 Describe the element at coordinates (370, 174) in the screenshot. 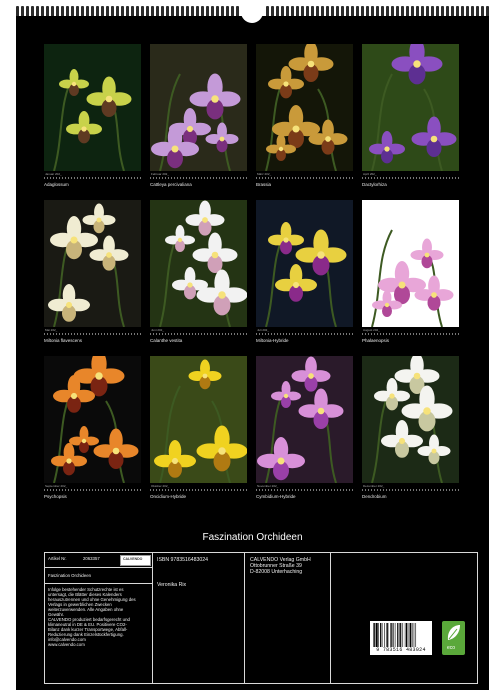

I see `month-label: April 202_` at that location.